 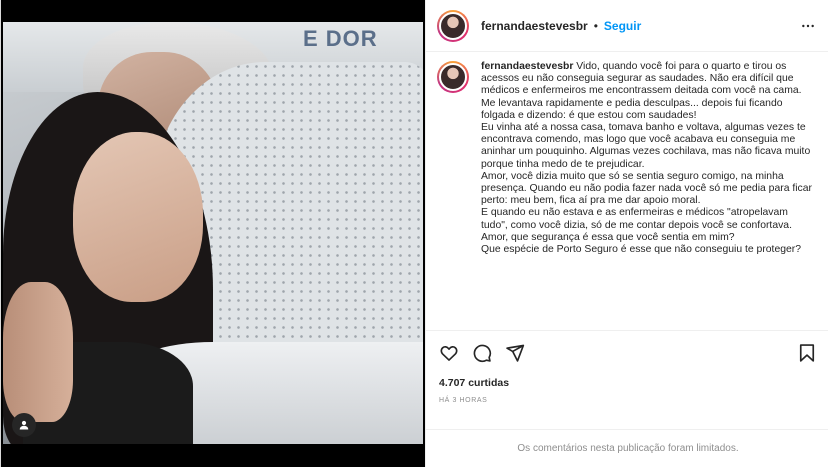 I want to click on action-icons, so click(x=482, y=353).